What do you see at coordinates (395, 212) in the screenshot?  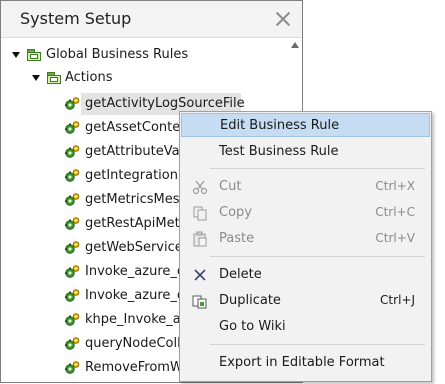 I see `shortcut-label: Ctrl+C` at bounding box center [395, 212].